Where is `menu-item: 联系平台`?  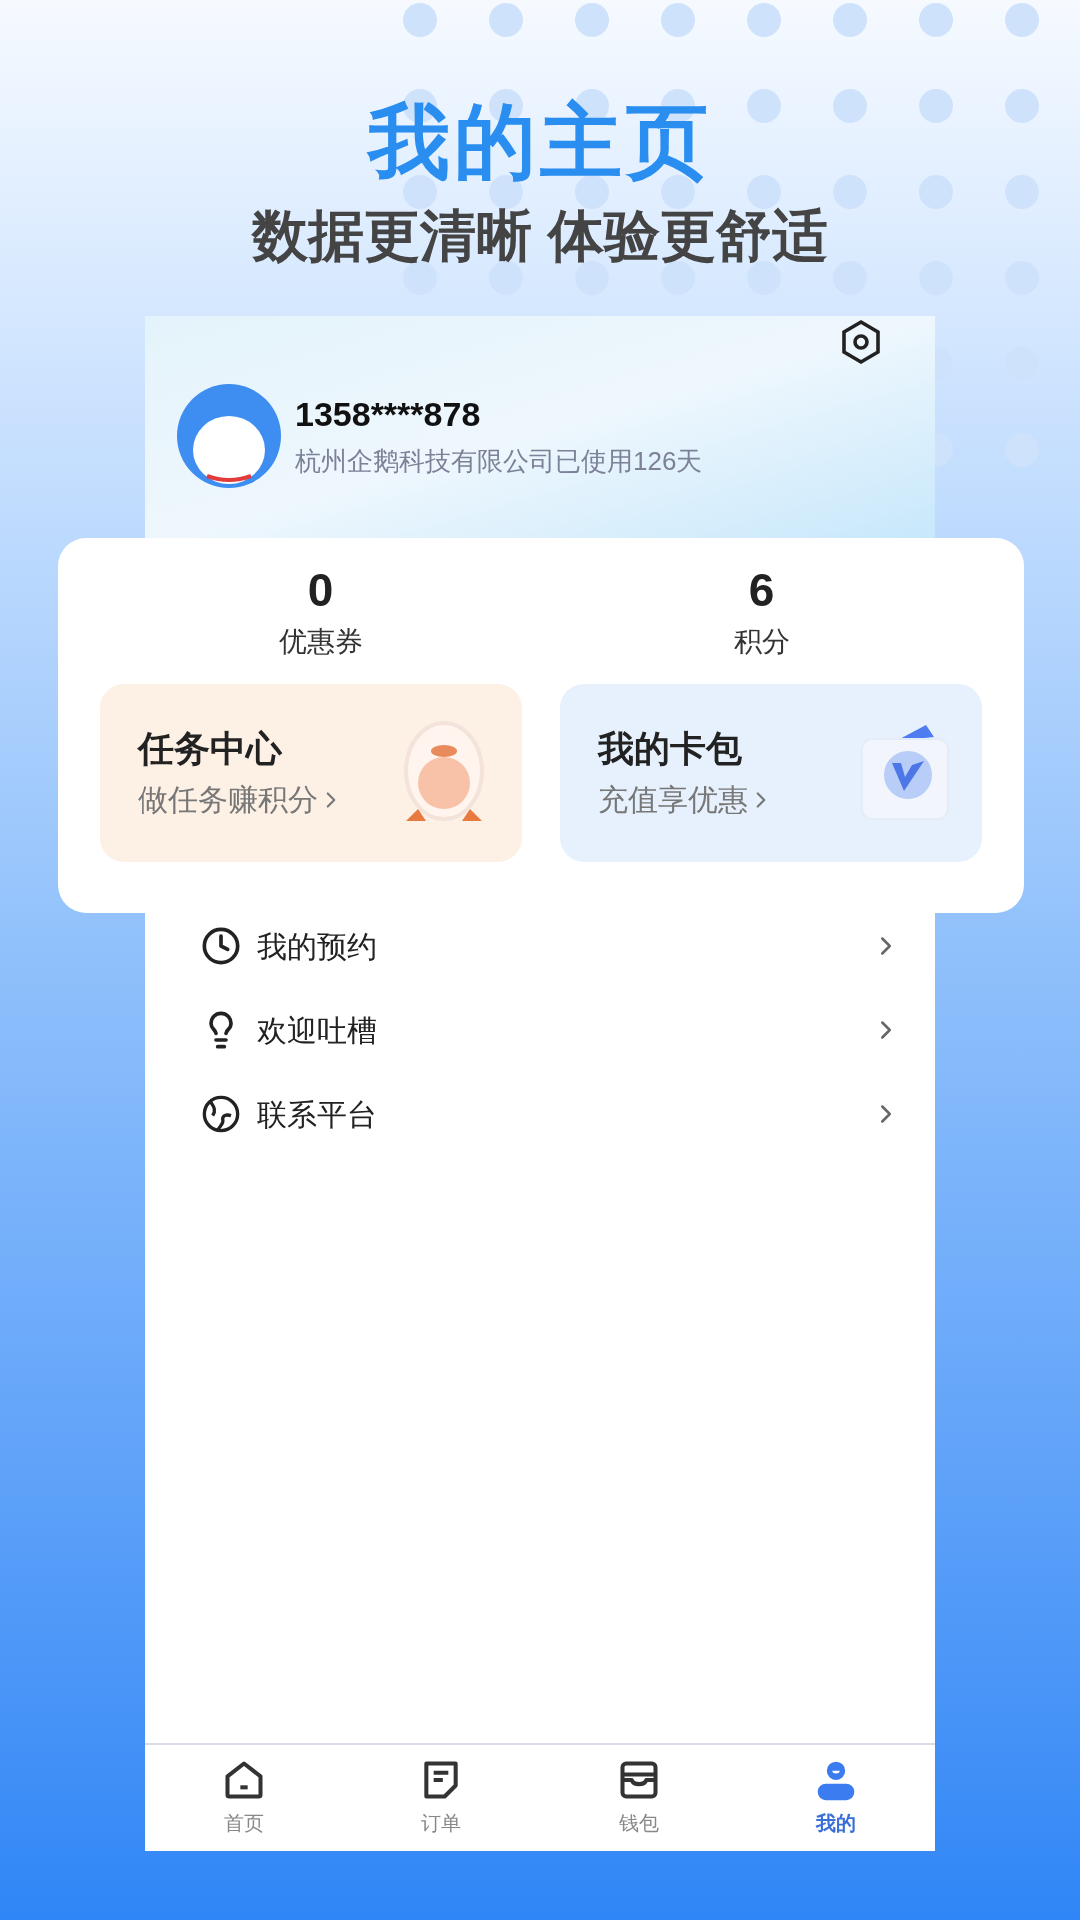 menu-item: 联系平台 is located at coordinates (540, 1114).